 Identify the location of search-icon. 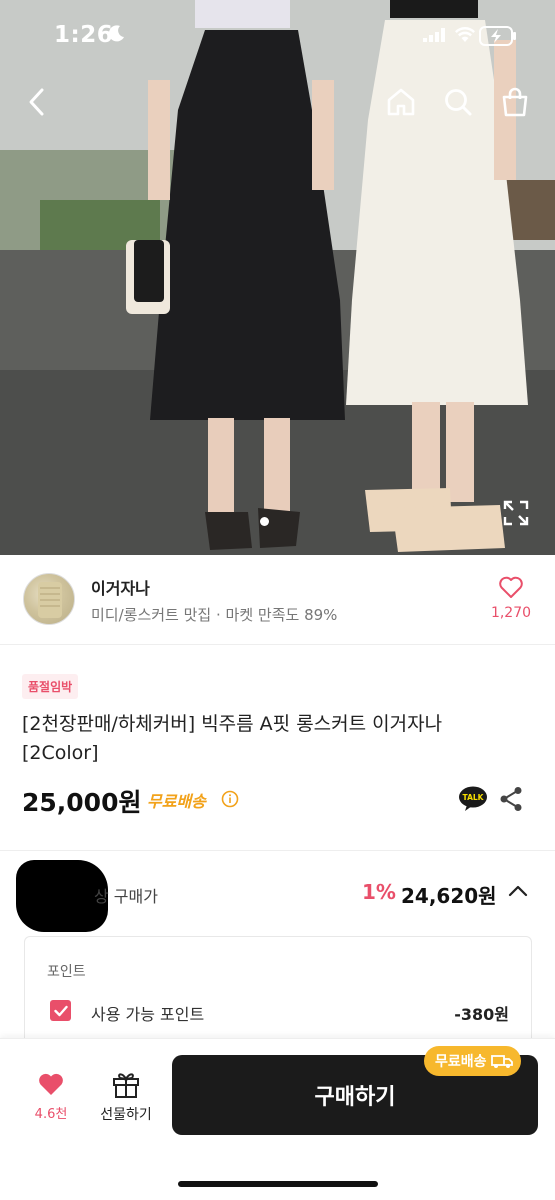
(458, 102).